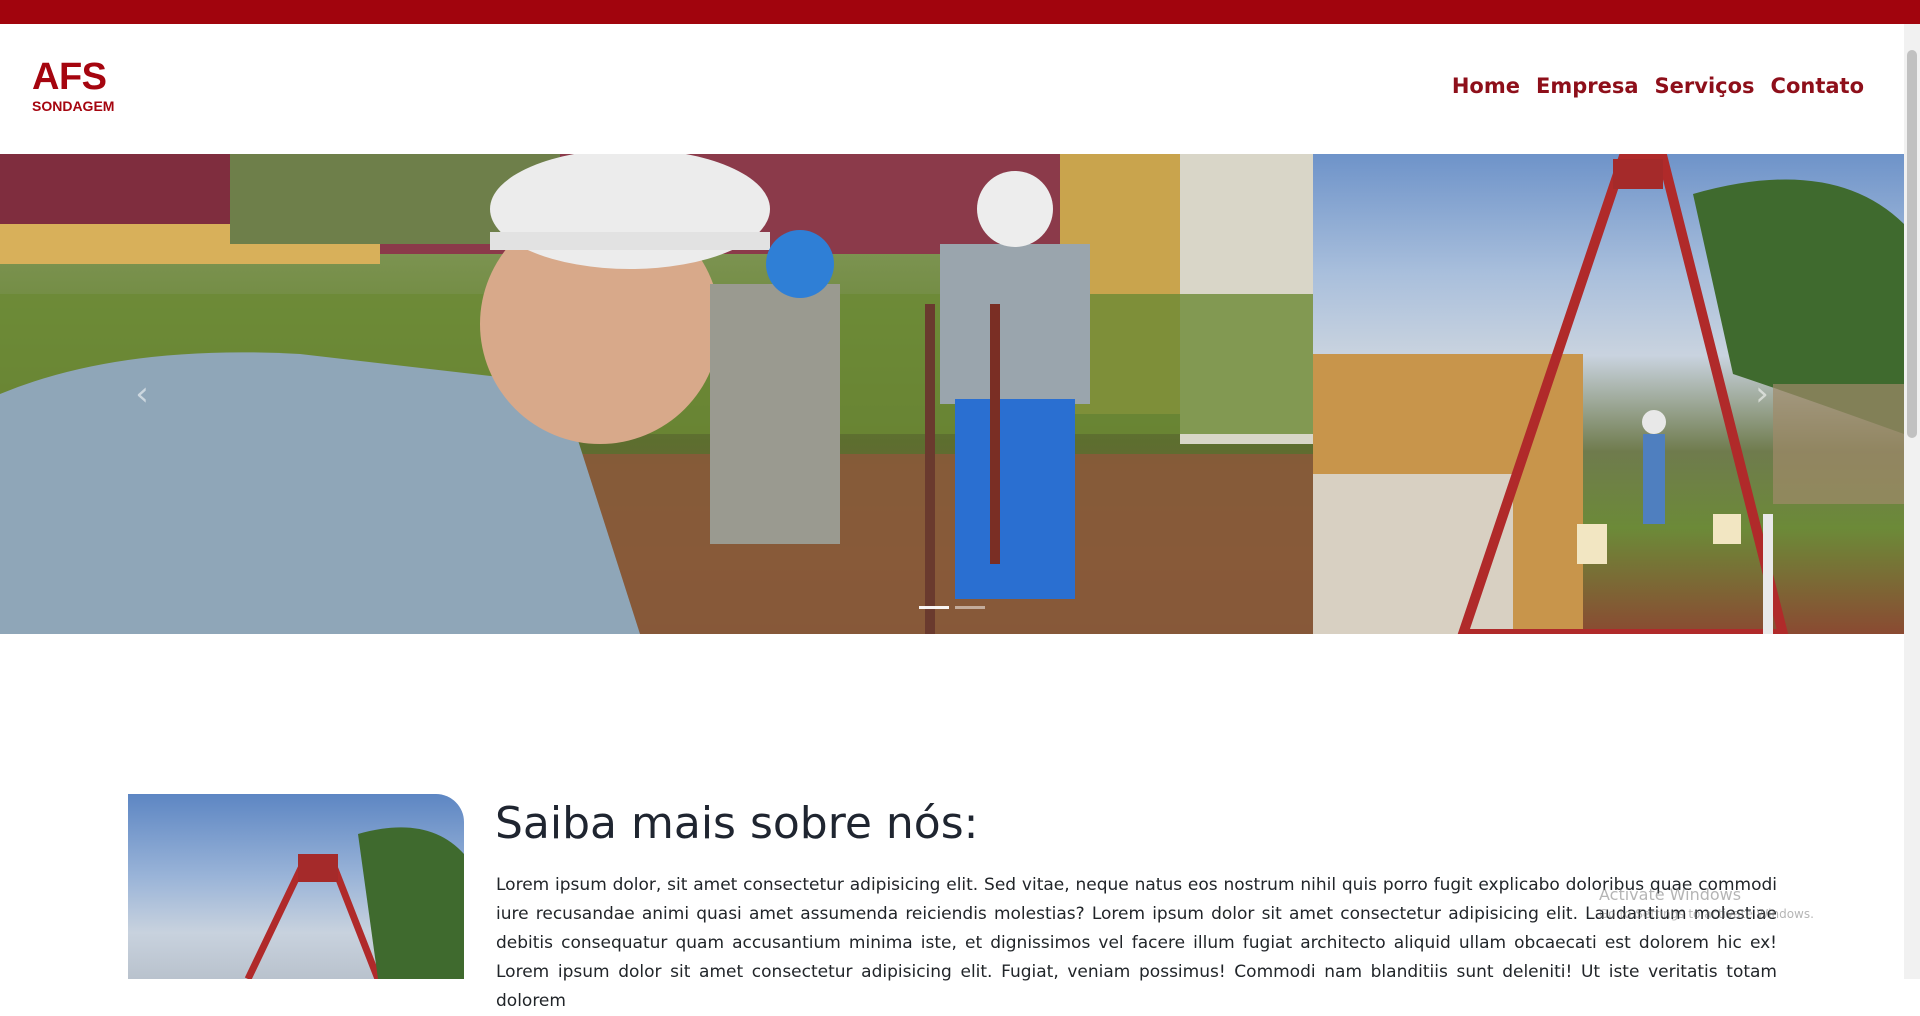 Image resolution: width=1920 pixels, height=1016 pixels. I want to click on carousel-indicators, so click(952, 607).